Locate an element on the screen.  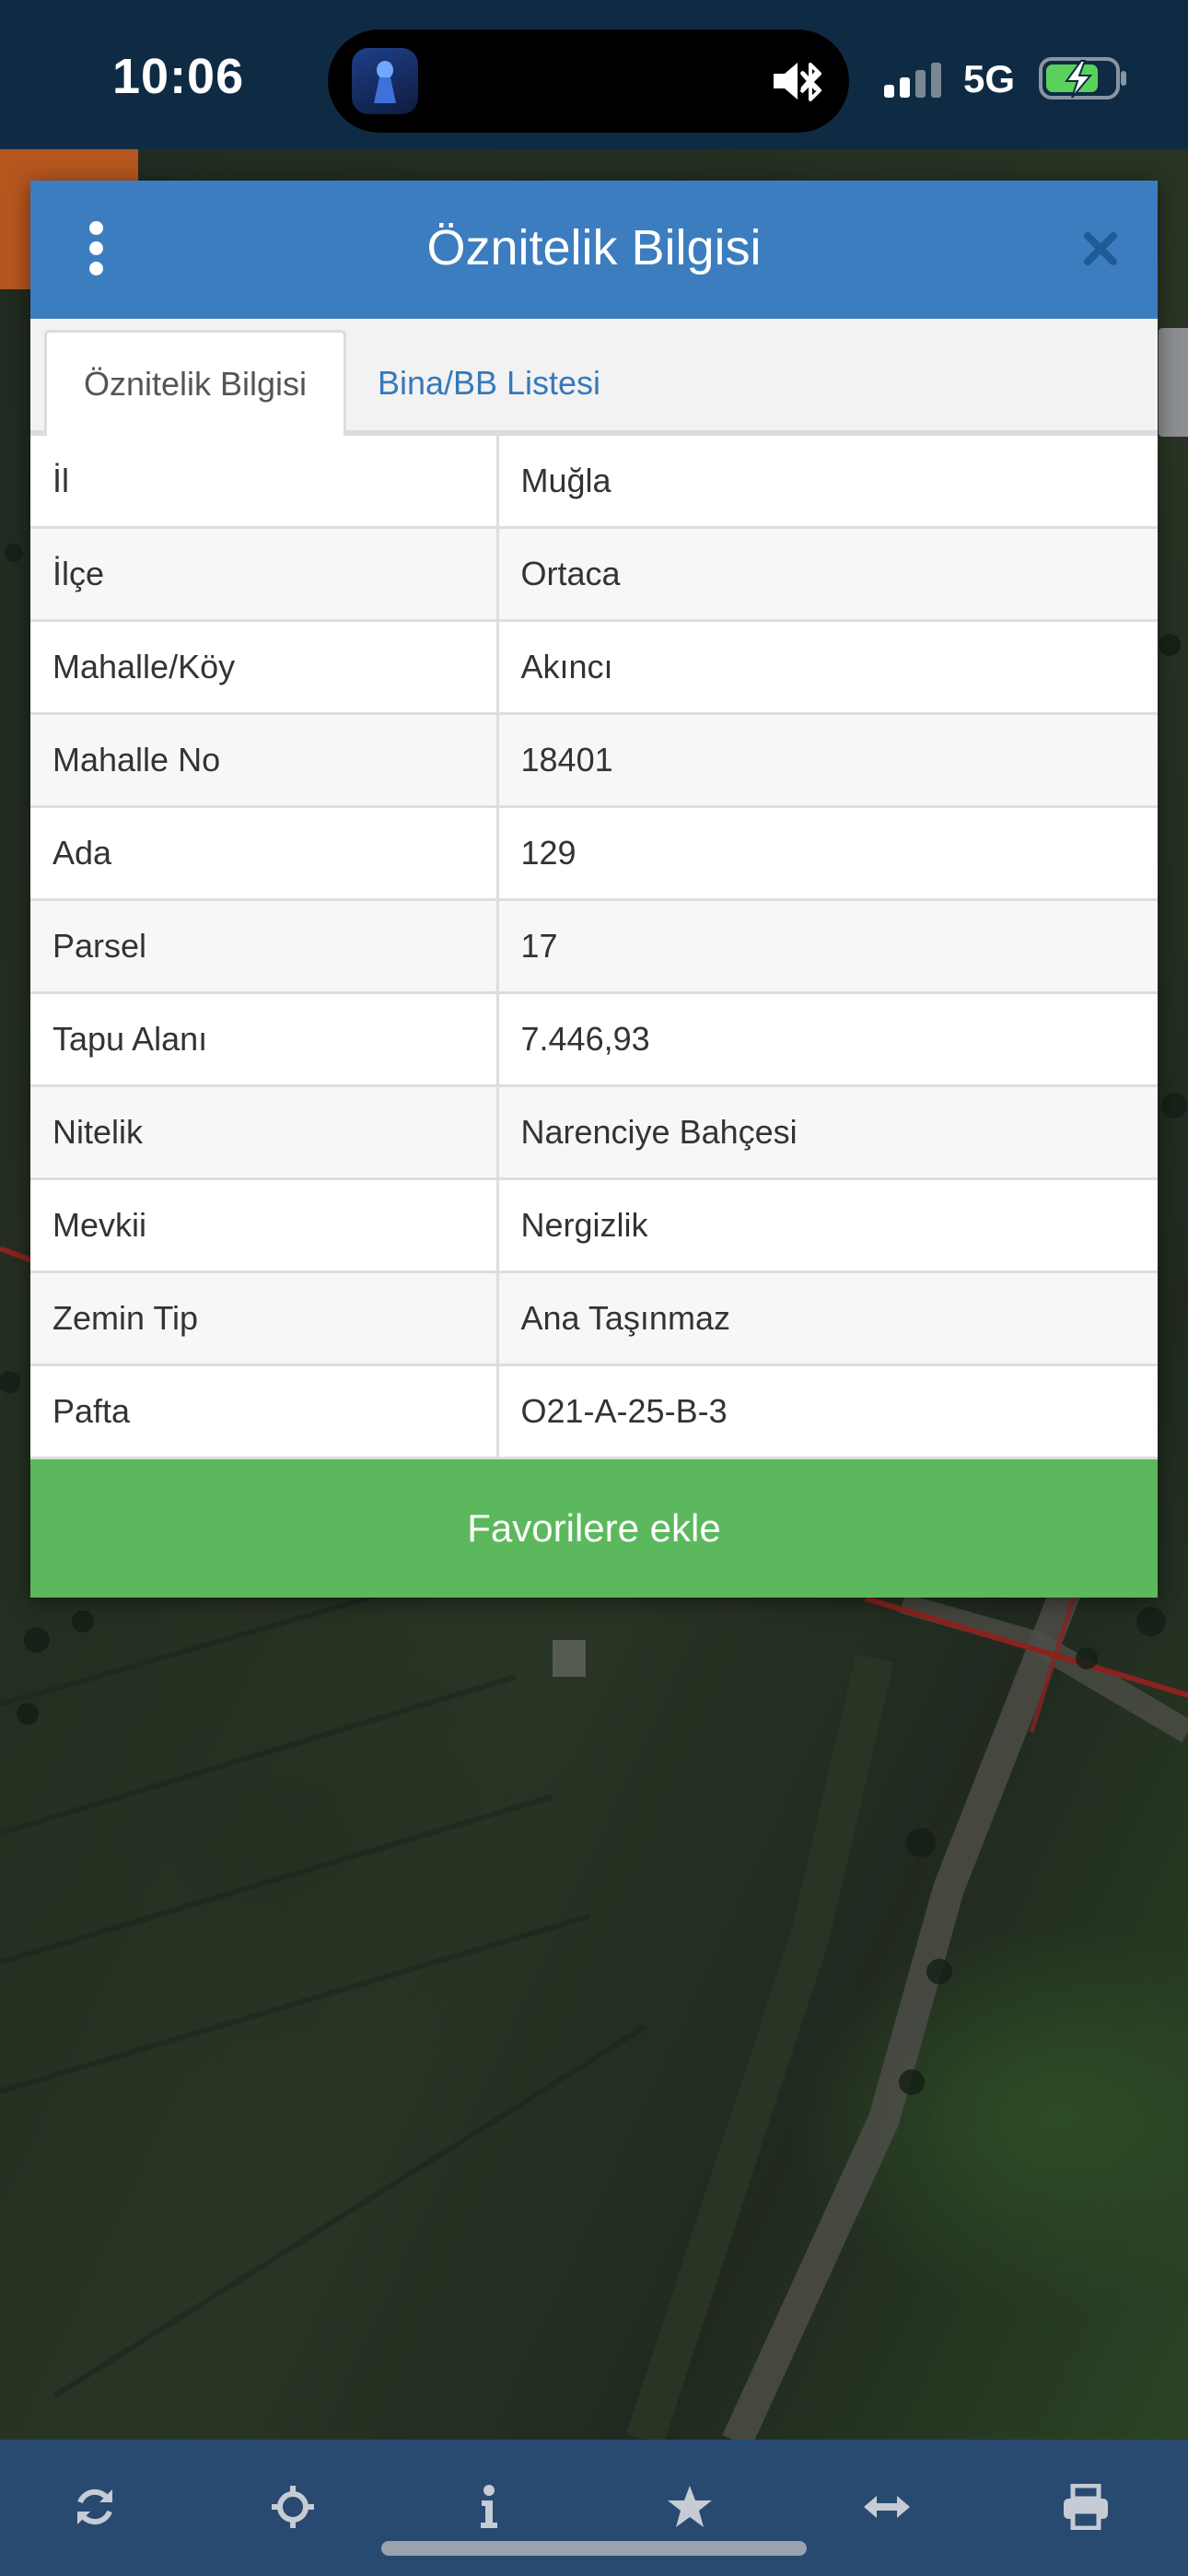
row-value: Akıncı is located at coordinates (826, 667).